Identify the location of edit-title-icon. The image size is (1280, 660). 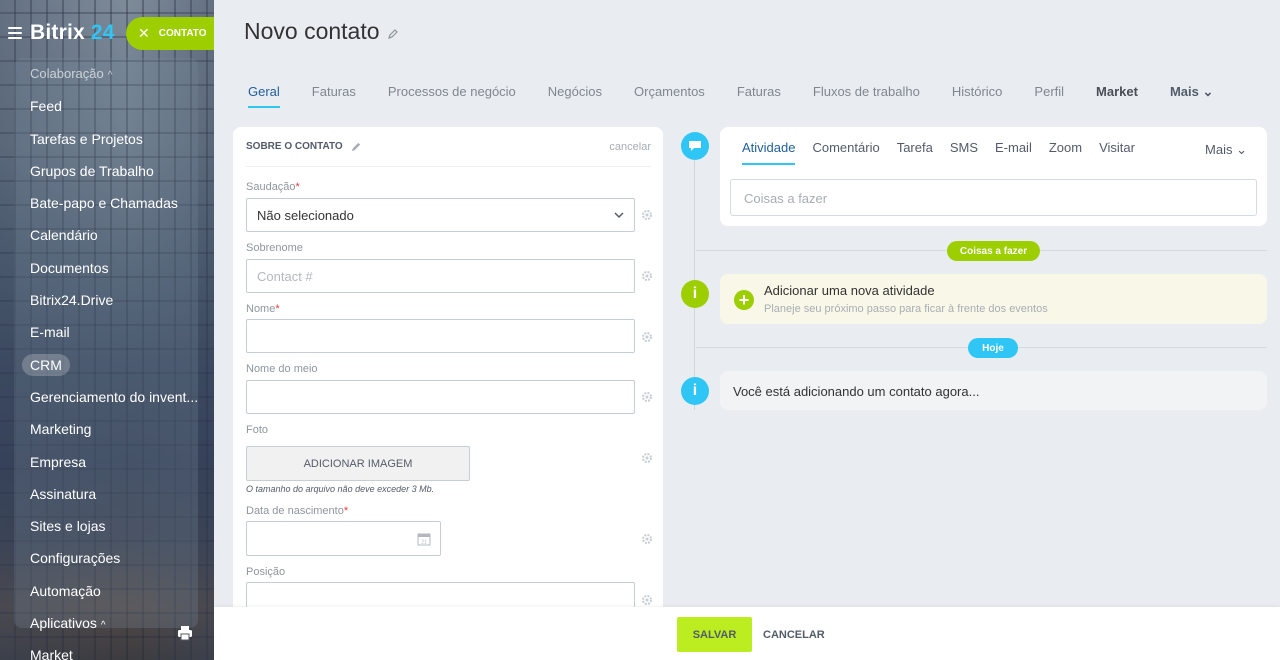
(393, 34).